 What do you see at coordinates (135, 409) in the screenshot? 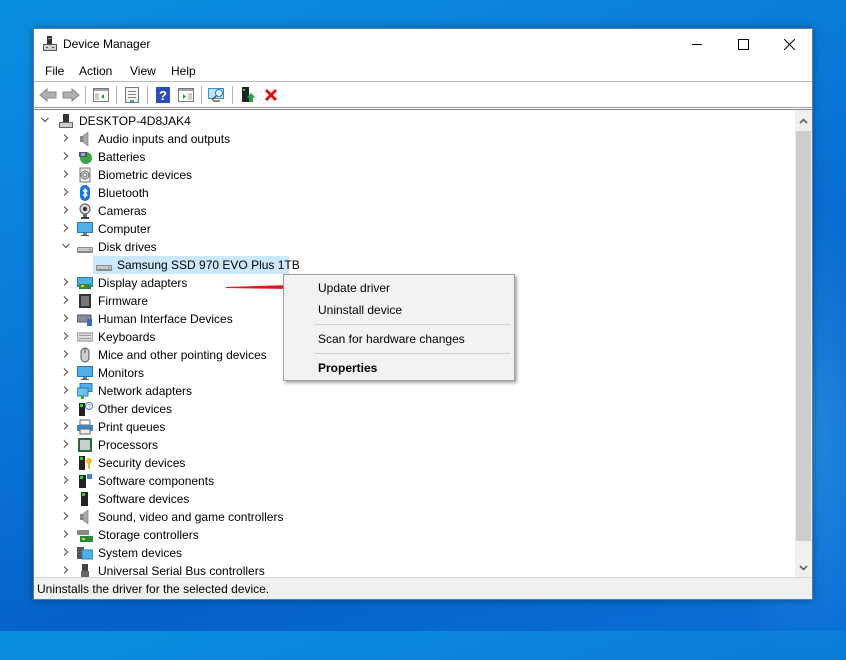
I see `tree-item-label: Other devices` at bounding box center [135, 409].